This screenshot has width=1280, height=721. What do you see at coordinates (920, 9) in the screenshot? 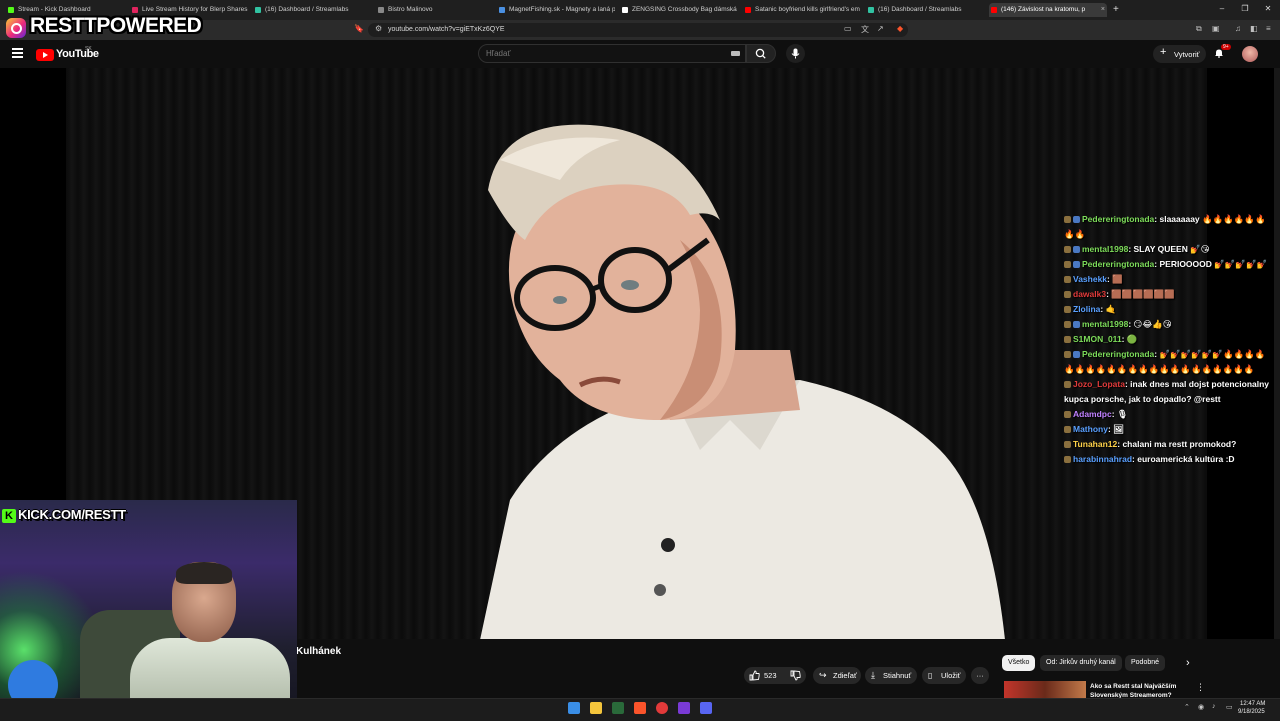
I see `tab-title: (16) Dashboard / Streamlabs` at bounding box center [920, 9].